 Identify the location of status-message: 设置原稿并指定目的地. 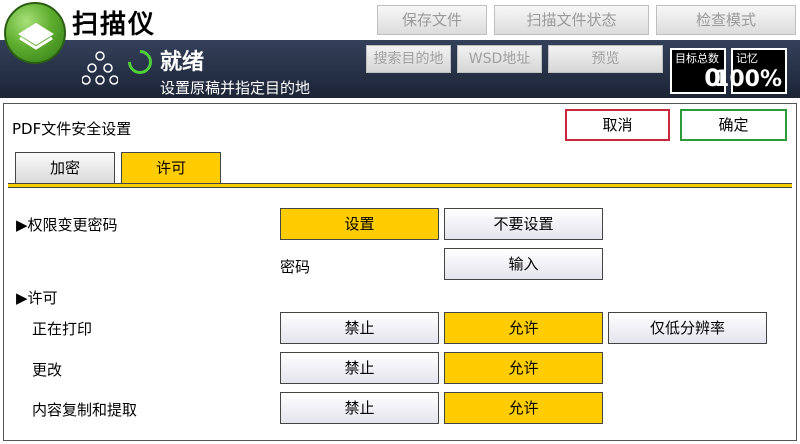
(235, 88).